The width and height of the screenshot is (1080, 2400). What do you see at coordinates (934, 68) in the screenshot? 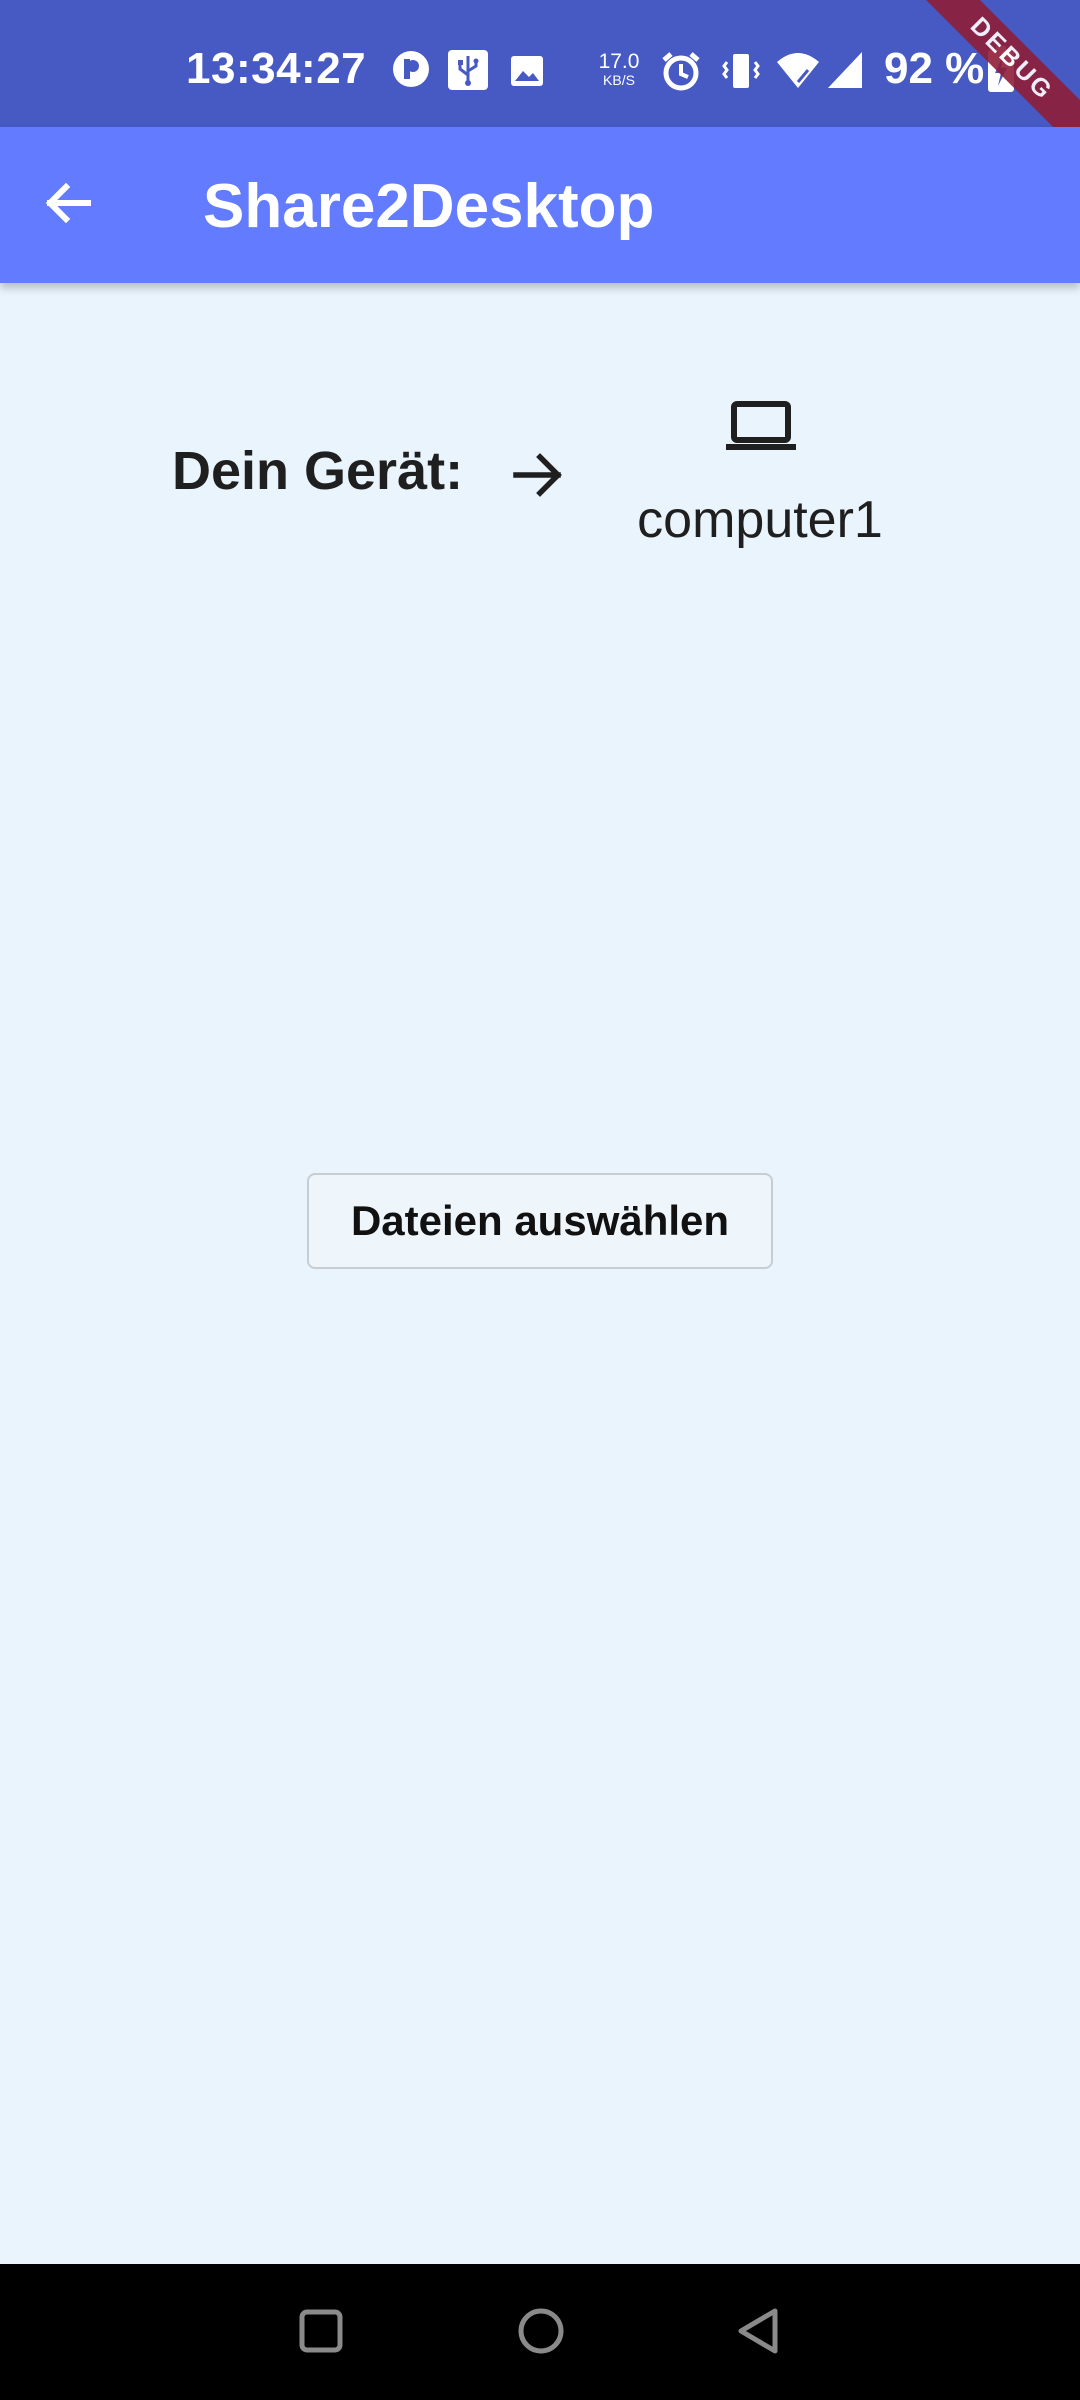
I see `battery-percentage: 92 %` at bounding box center [934, 68].